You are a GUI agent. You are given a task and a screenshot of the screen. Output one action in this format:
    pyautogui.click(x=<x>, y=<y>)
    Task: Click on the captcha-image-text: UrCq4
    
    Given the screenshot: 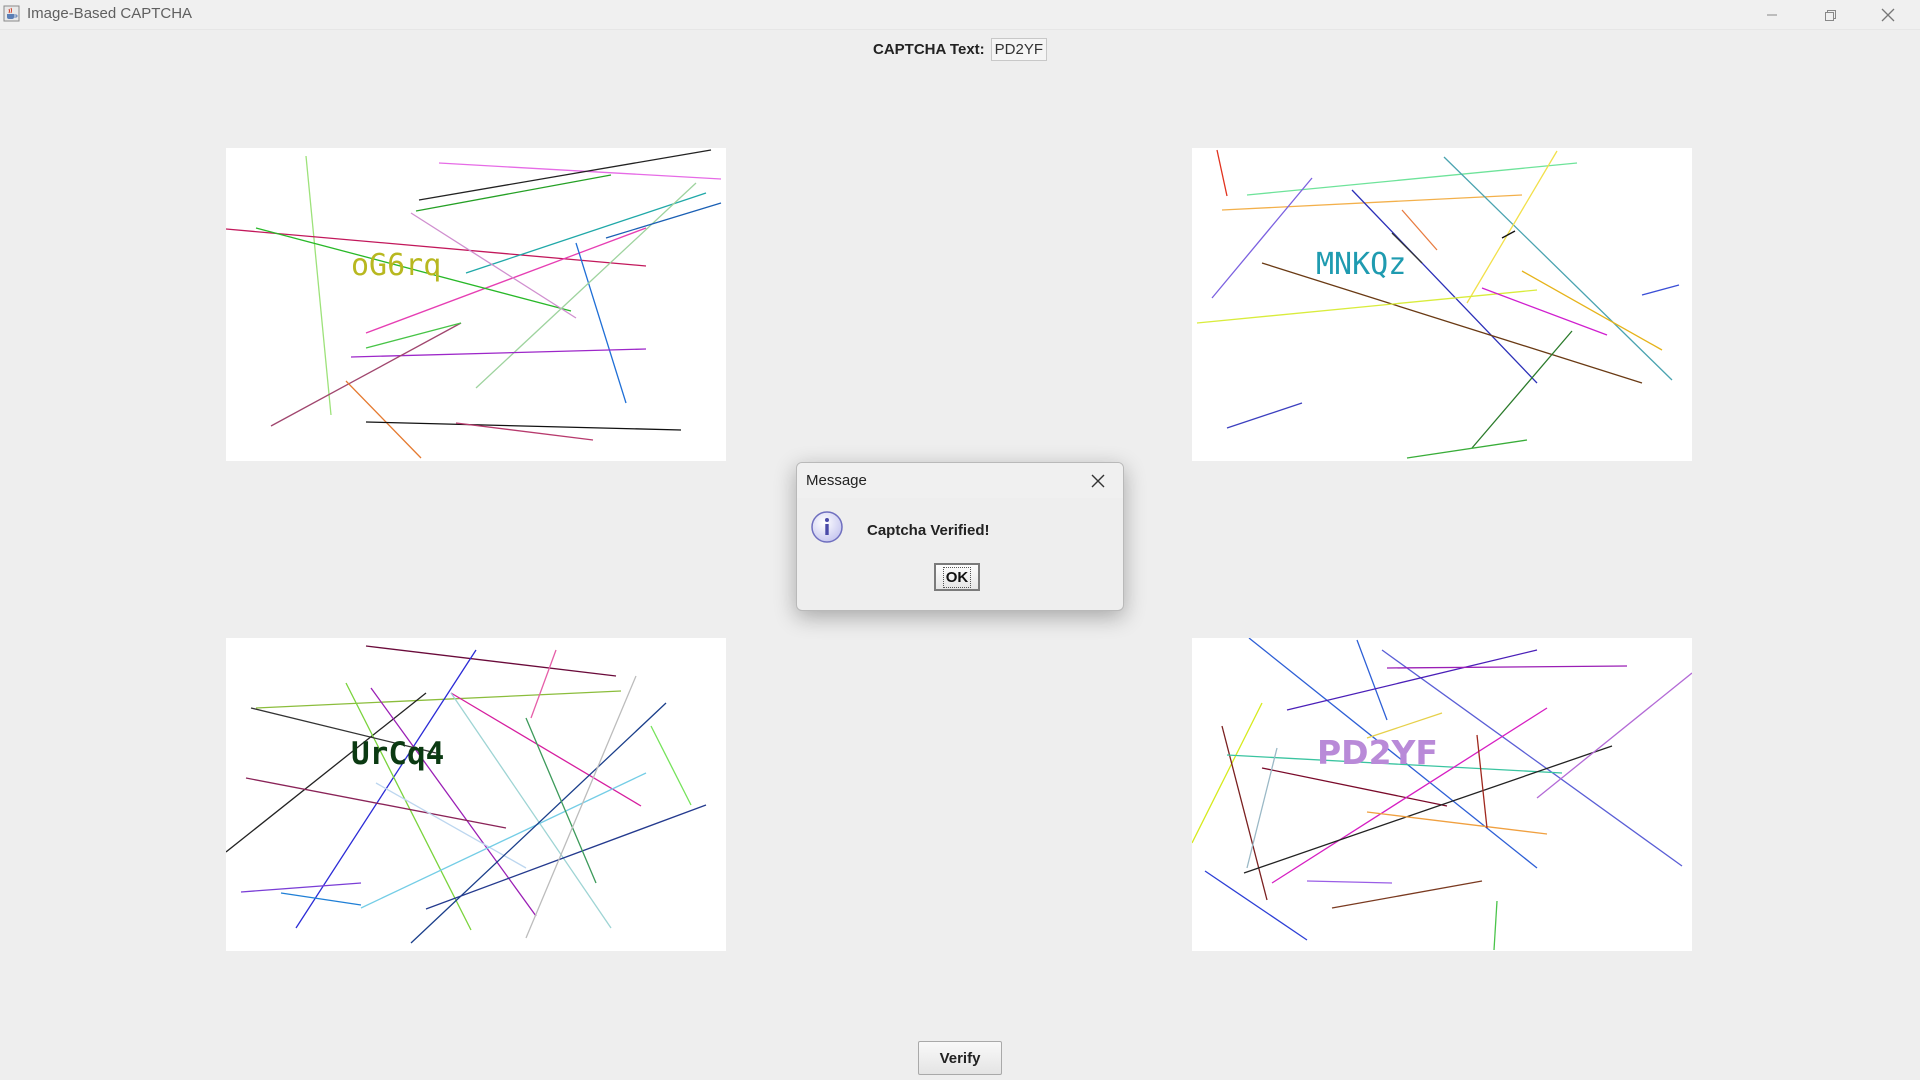 What is the action you would take?
    pyautogui.click(x=397, y=754)
    